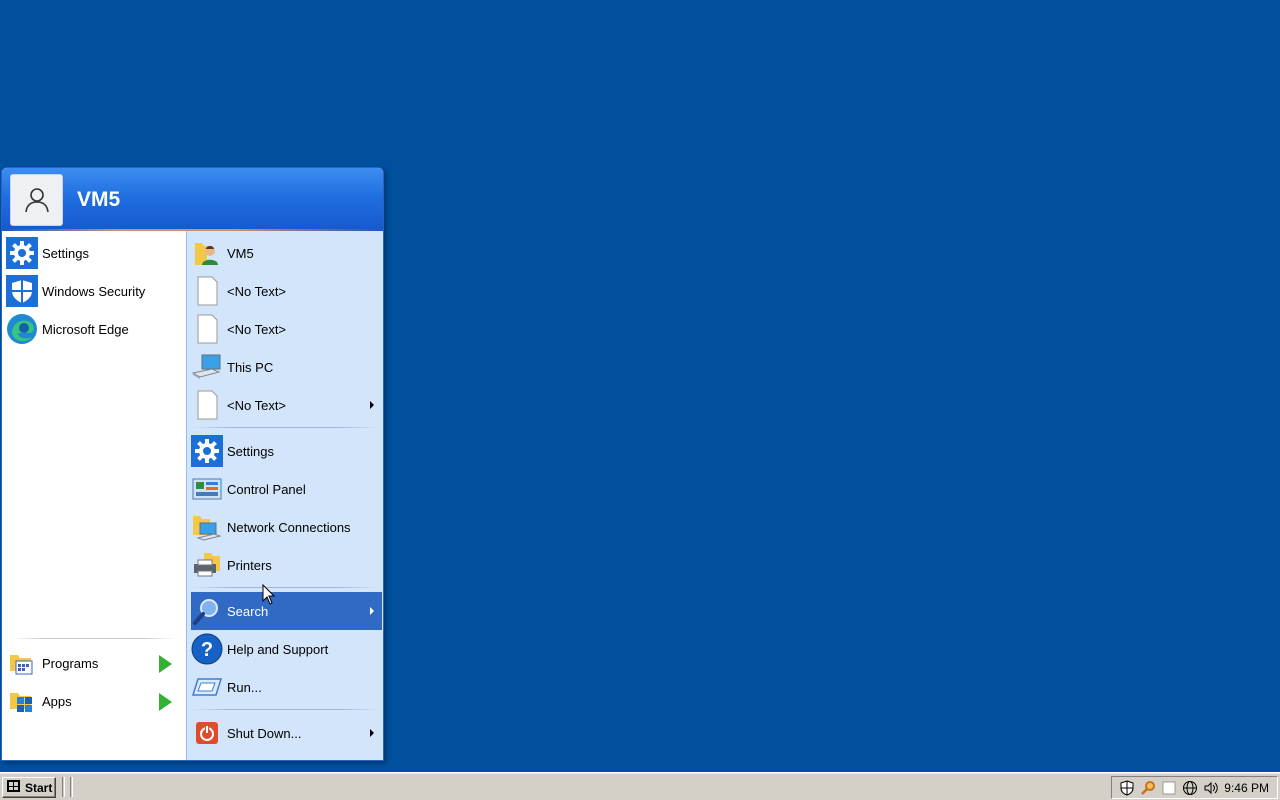 The width and height of the screenshot is (1280, 800). I want to click on programs-button: Programs, so click(94, 663).